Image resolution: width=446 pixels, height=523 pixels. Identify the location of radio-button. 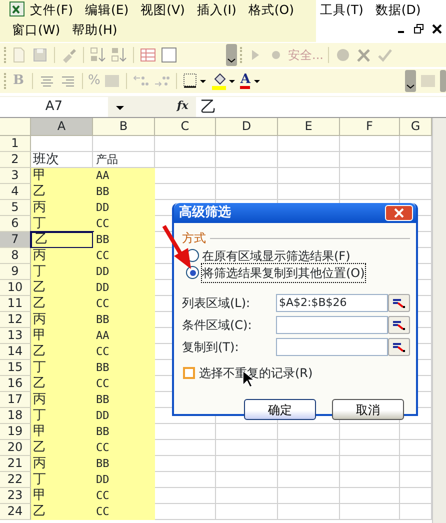
(192, 272).